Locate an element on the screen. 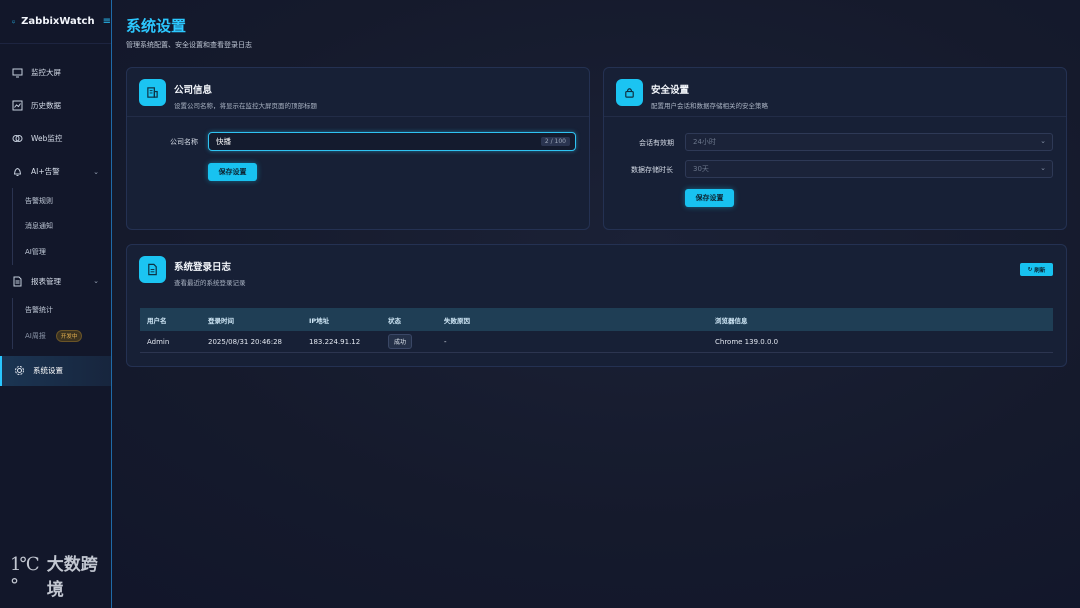 This screenshot has width=1080, height=608. sidebar-item-web-monitor: Web监控 is located at coordinates (55, 138).